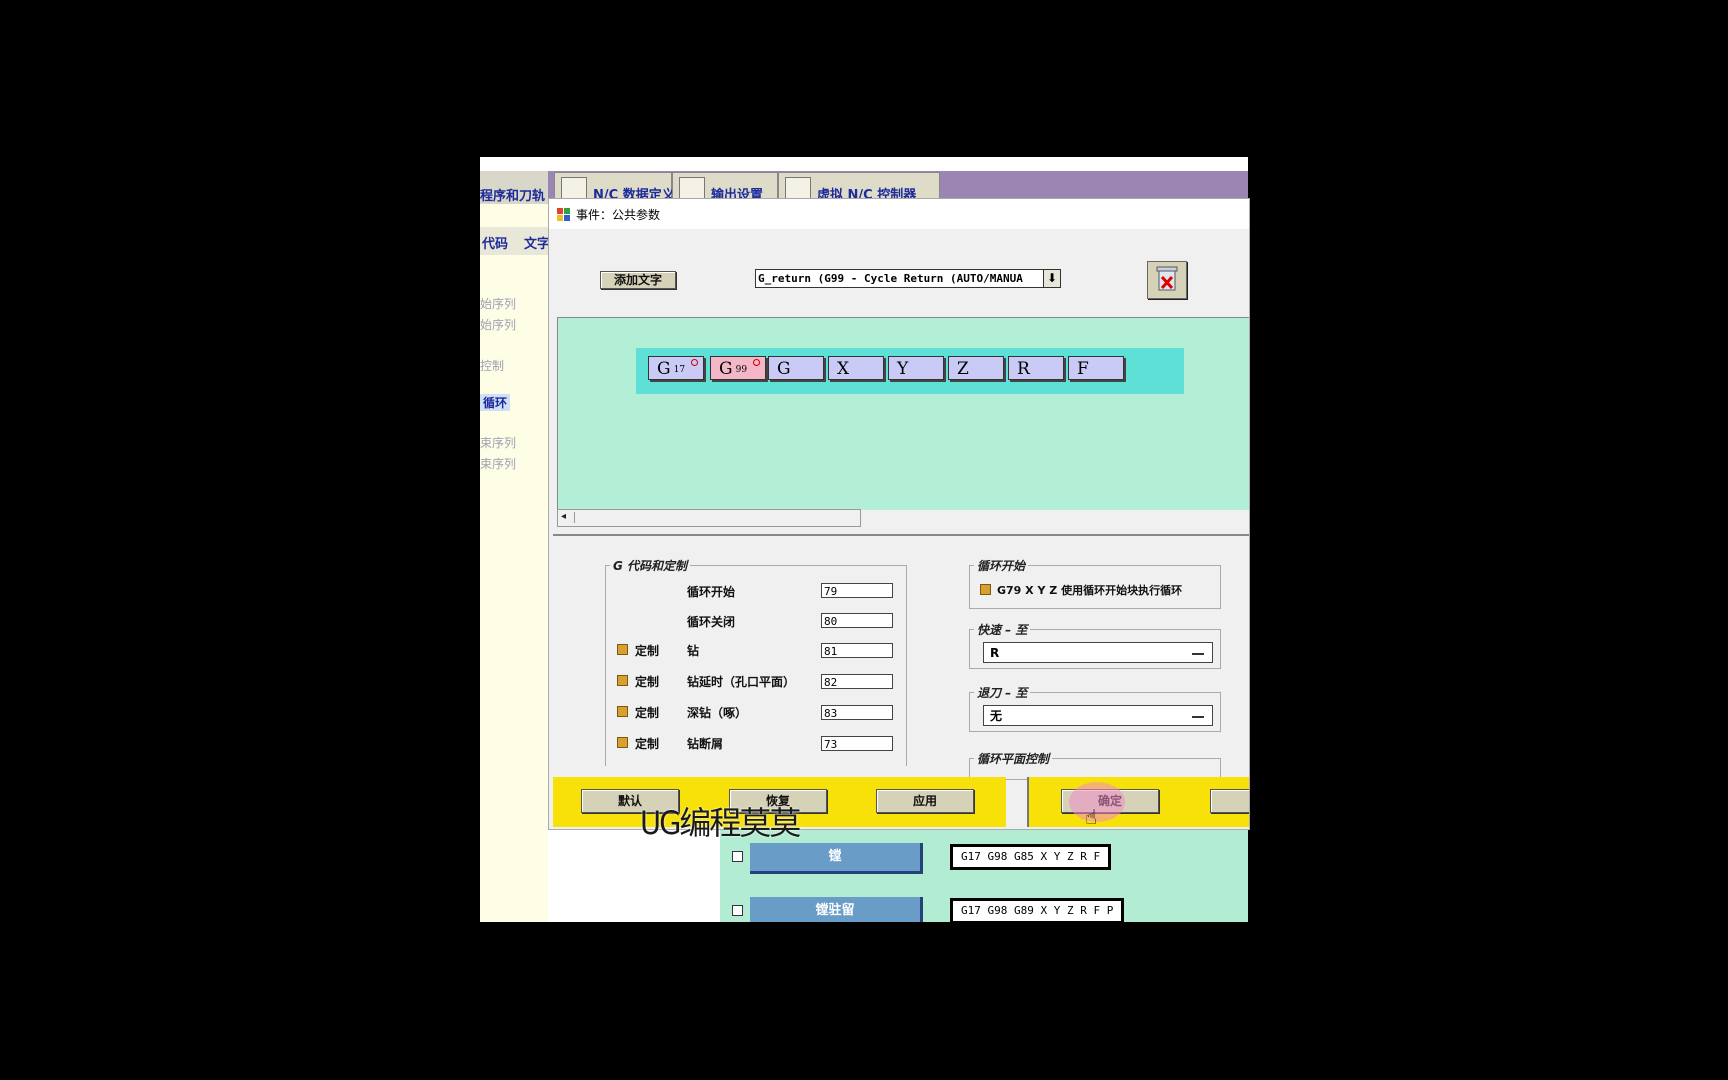  Describe the element at coordinates (514, 546) in the screenshot. I see `left-panel` at that location.